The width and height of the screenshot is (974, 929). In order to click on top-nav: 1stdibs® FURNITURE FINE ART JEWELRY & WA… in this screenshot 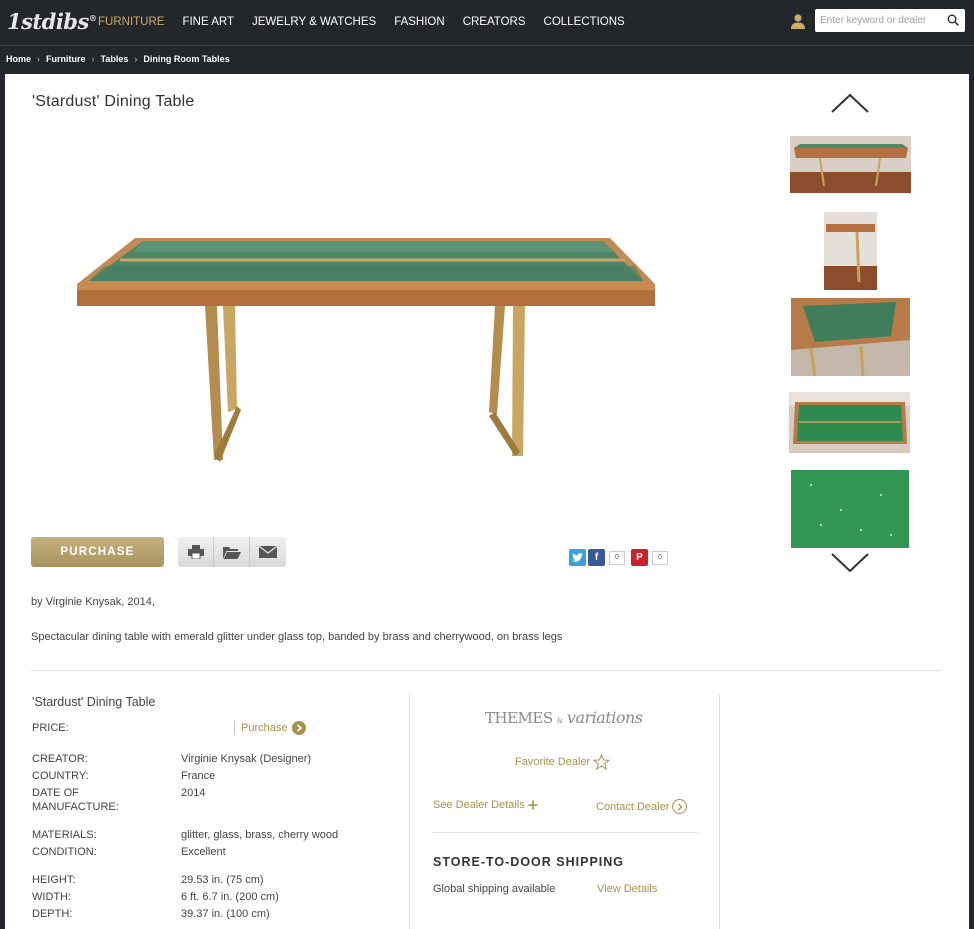, I will do `click(487, 22)`.